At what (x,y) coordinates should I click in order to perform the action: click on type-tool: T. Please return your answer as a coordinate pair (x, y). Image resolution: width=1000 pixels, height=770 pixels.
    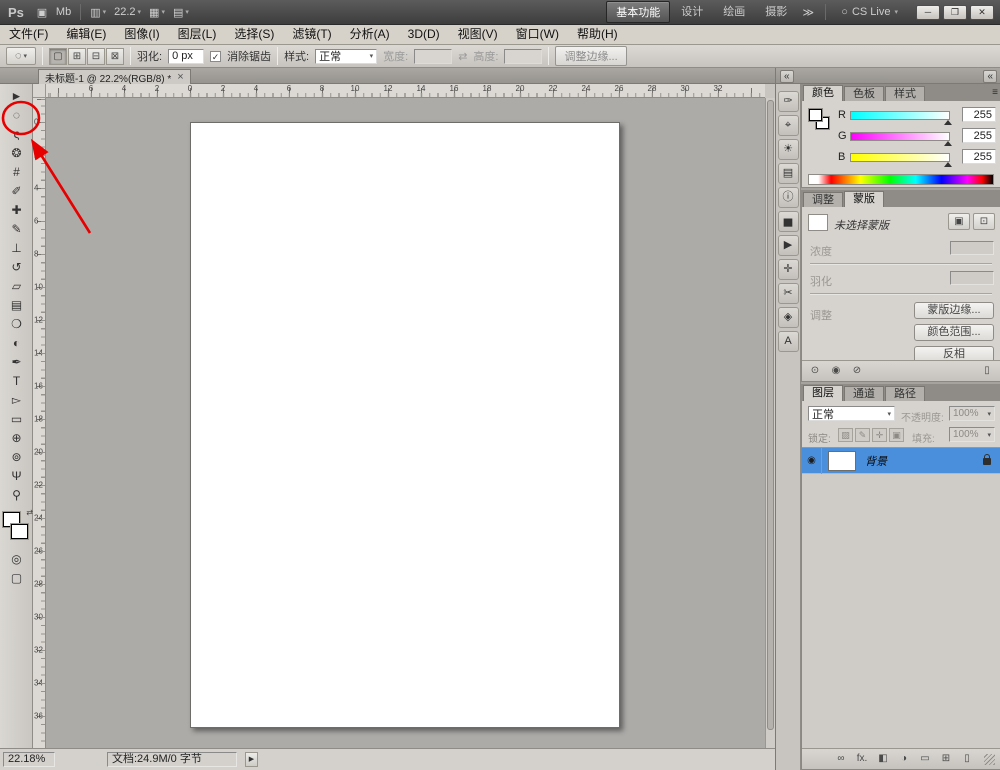
    Looking at the image, I should click on (16, 381).